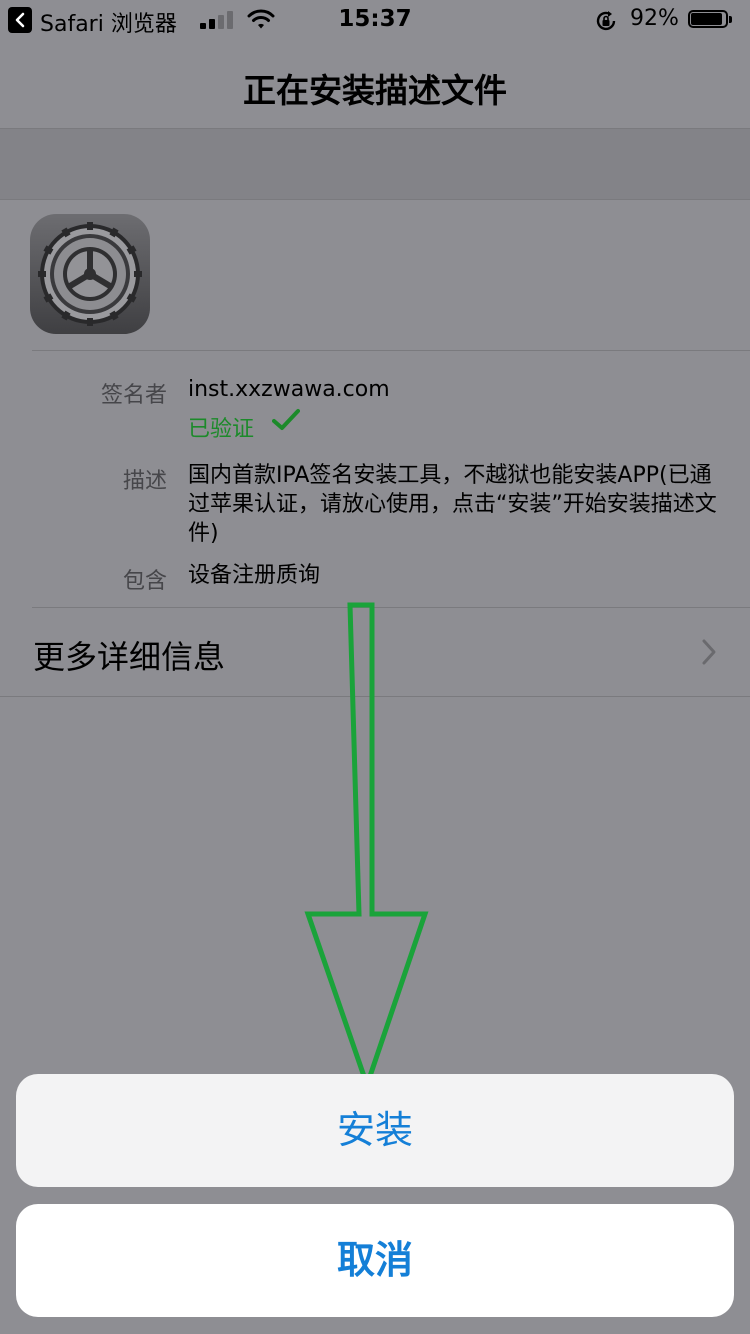 The width and height of the screenshot is (750, 1334). What do you see at coordinates (375, 20) in the screenshot?
I see `status-bar: Safari 浏览器 15:37 92%` at bounding box center [375, 20].